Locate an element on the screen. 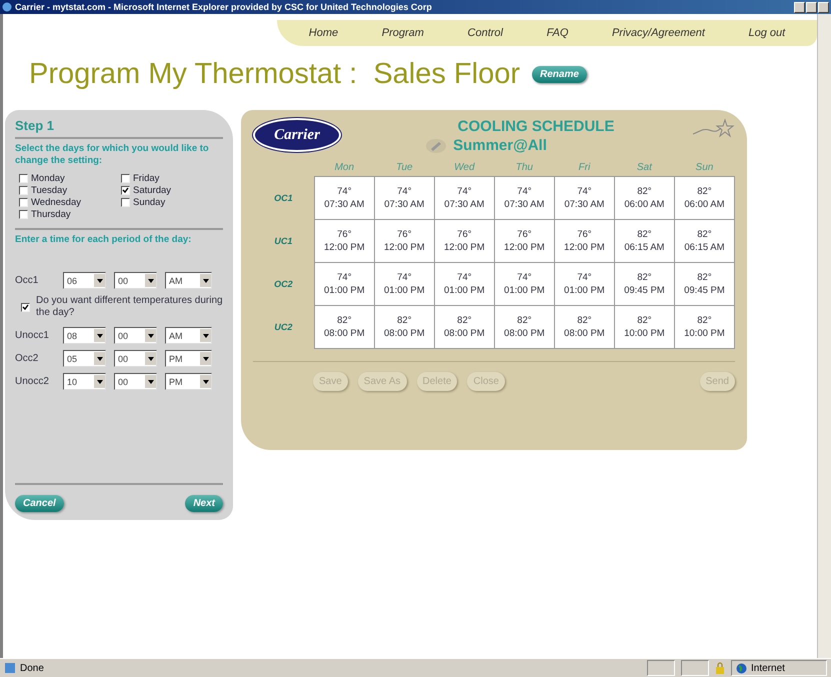 The width and height of the screenshot is (831, 677). scrollbar is located at coordinates (824, 336).